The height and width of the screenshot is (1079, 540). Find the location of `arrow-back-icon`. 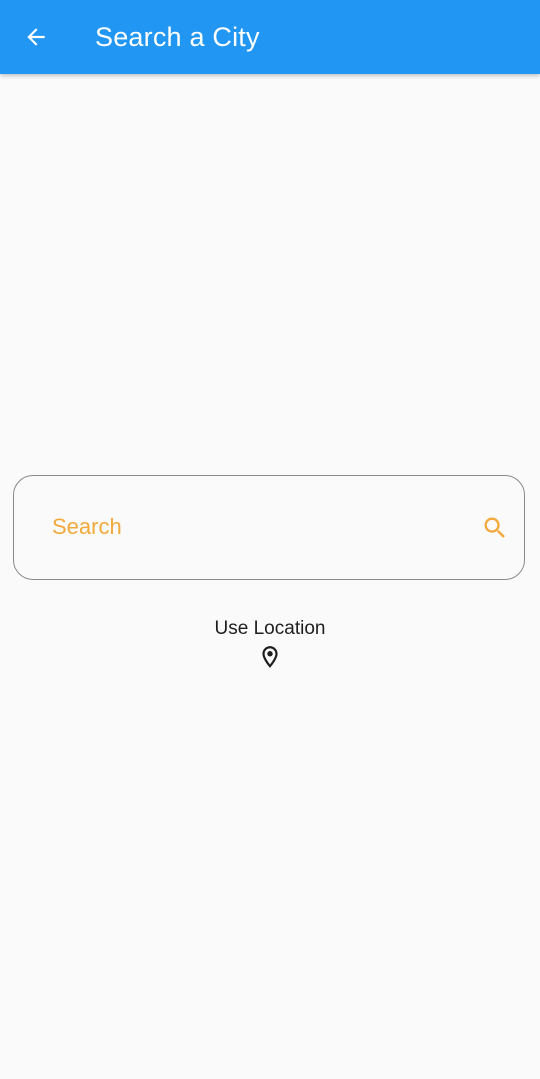

arrow-back-icon is located at coordinates (36, 37).